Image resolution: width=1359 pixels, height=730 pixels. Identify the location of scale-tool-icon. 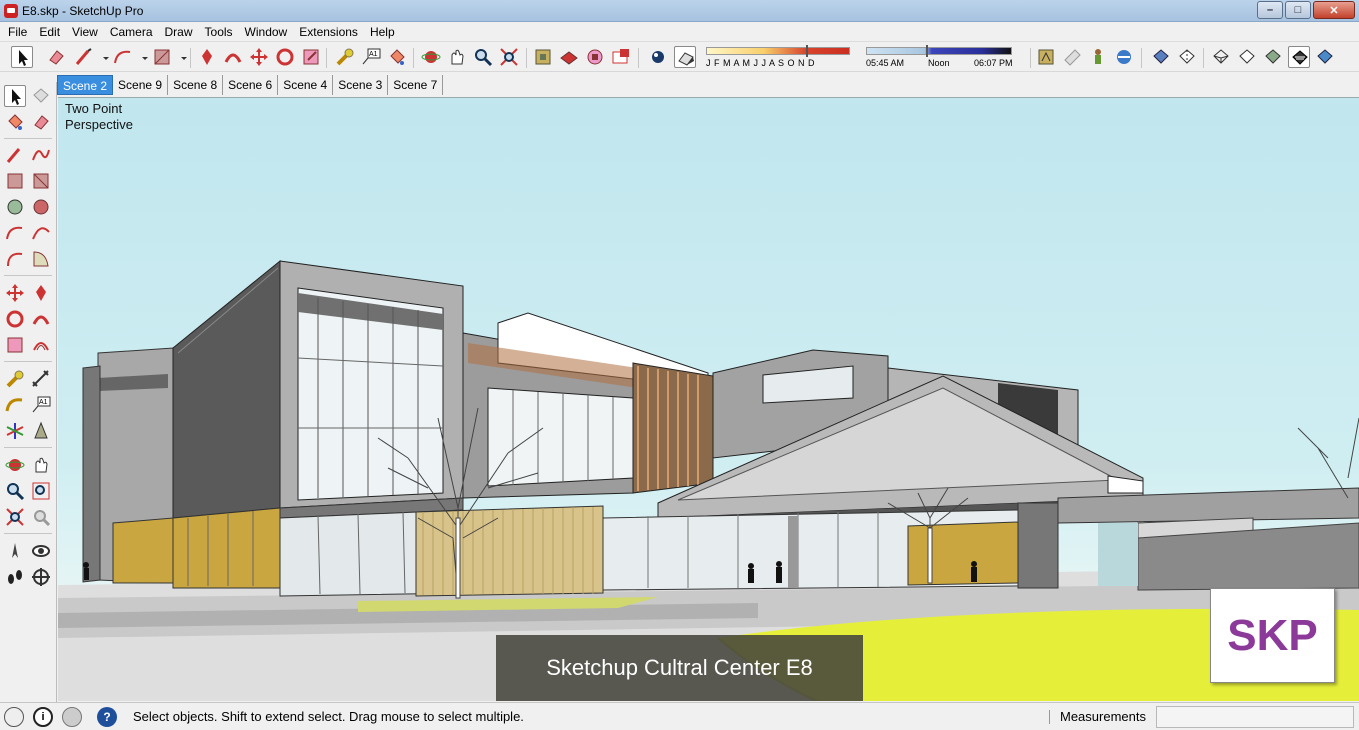
(311, 57).